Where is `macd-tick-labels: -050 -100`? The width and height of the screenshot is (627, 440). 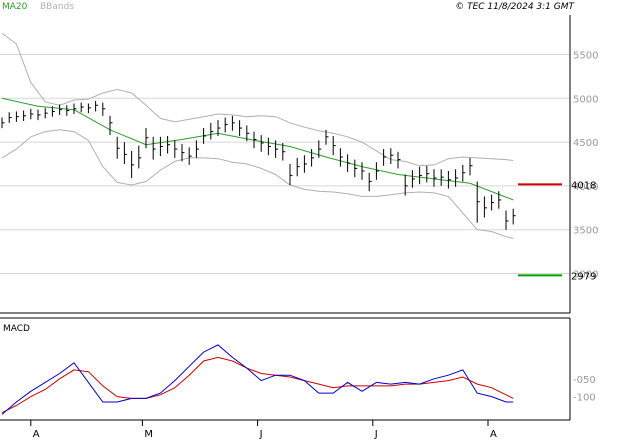 macd-tick-labels: -050 -100 is located at coordinates (584, 389).